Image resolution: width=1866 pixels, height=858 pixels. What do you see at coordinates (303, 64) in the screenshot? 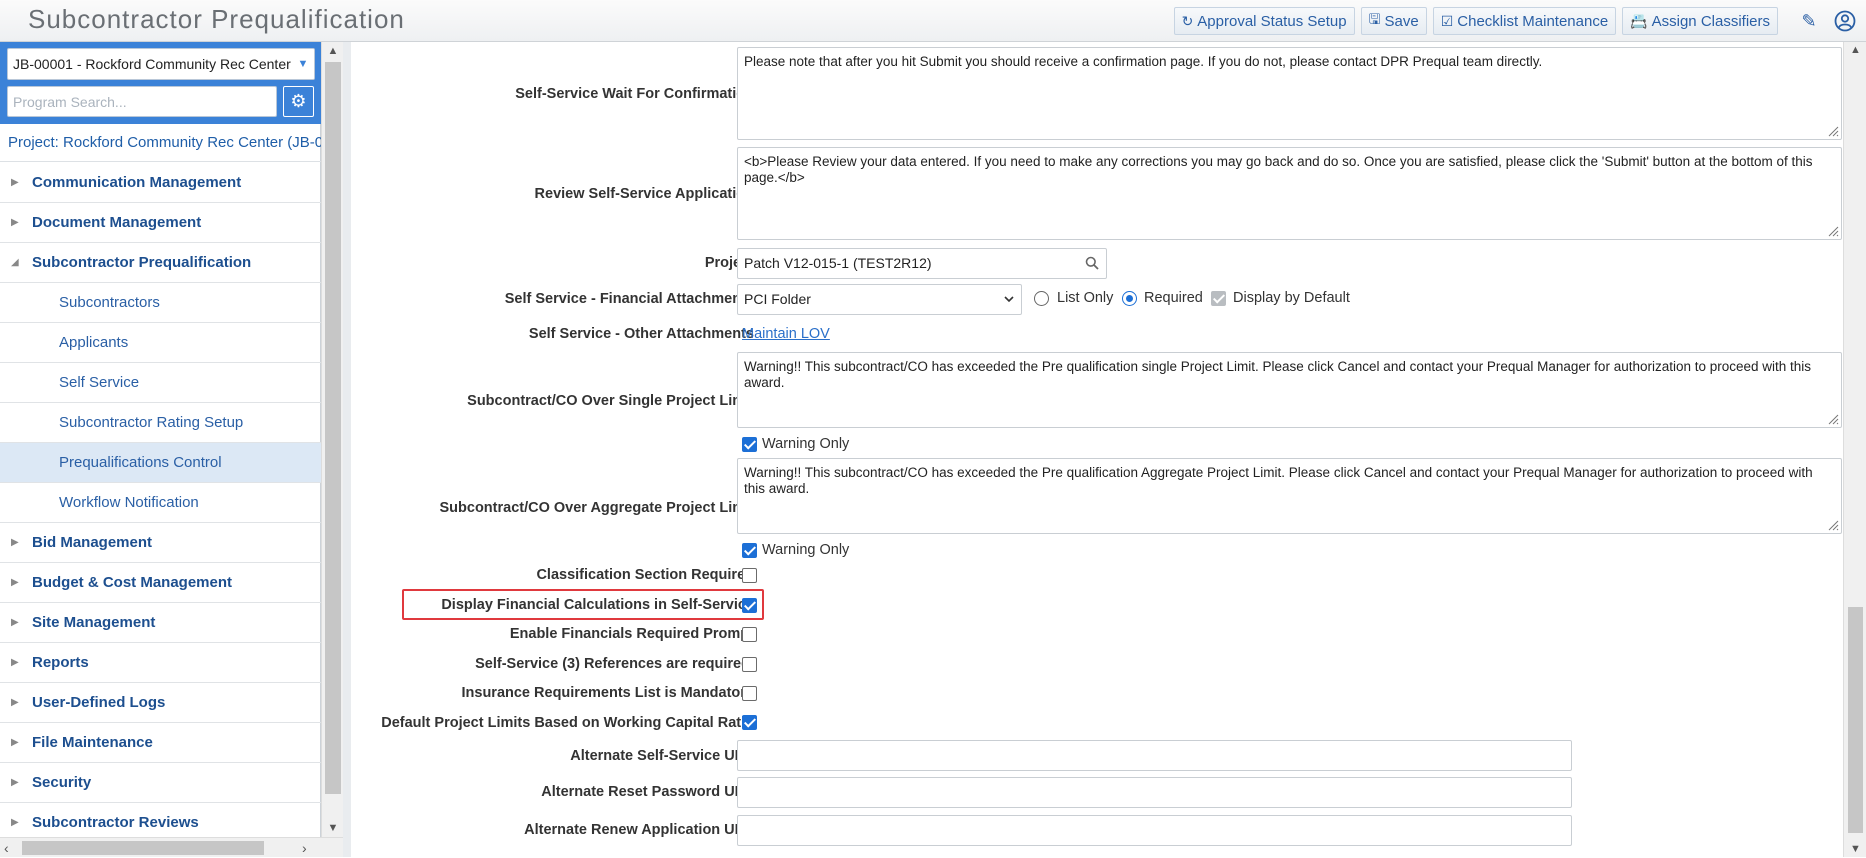
I see `caret-down-icon: ▼` at bounding box center [303, 64].